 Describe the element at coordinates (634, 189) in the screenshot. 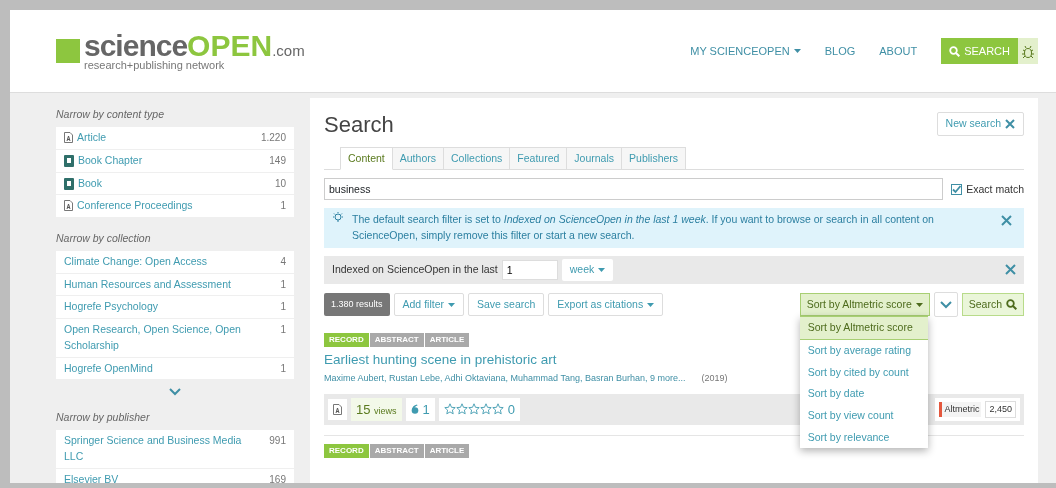

I see `search-field: business` at that location.